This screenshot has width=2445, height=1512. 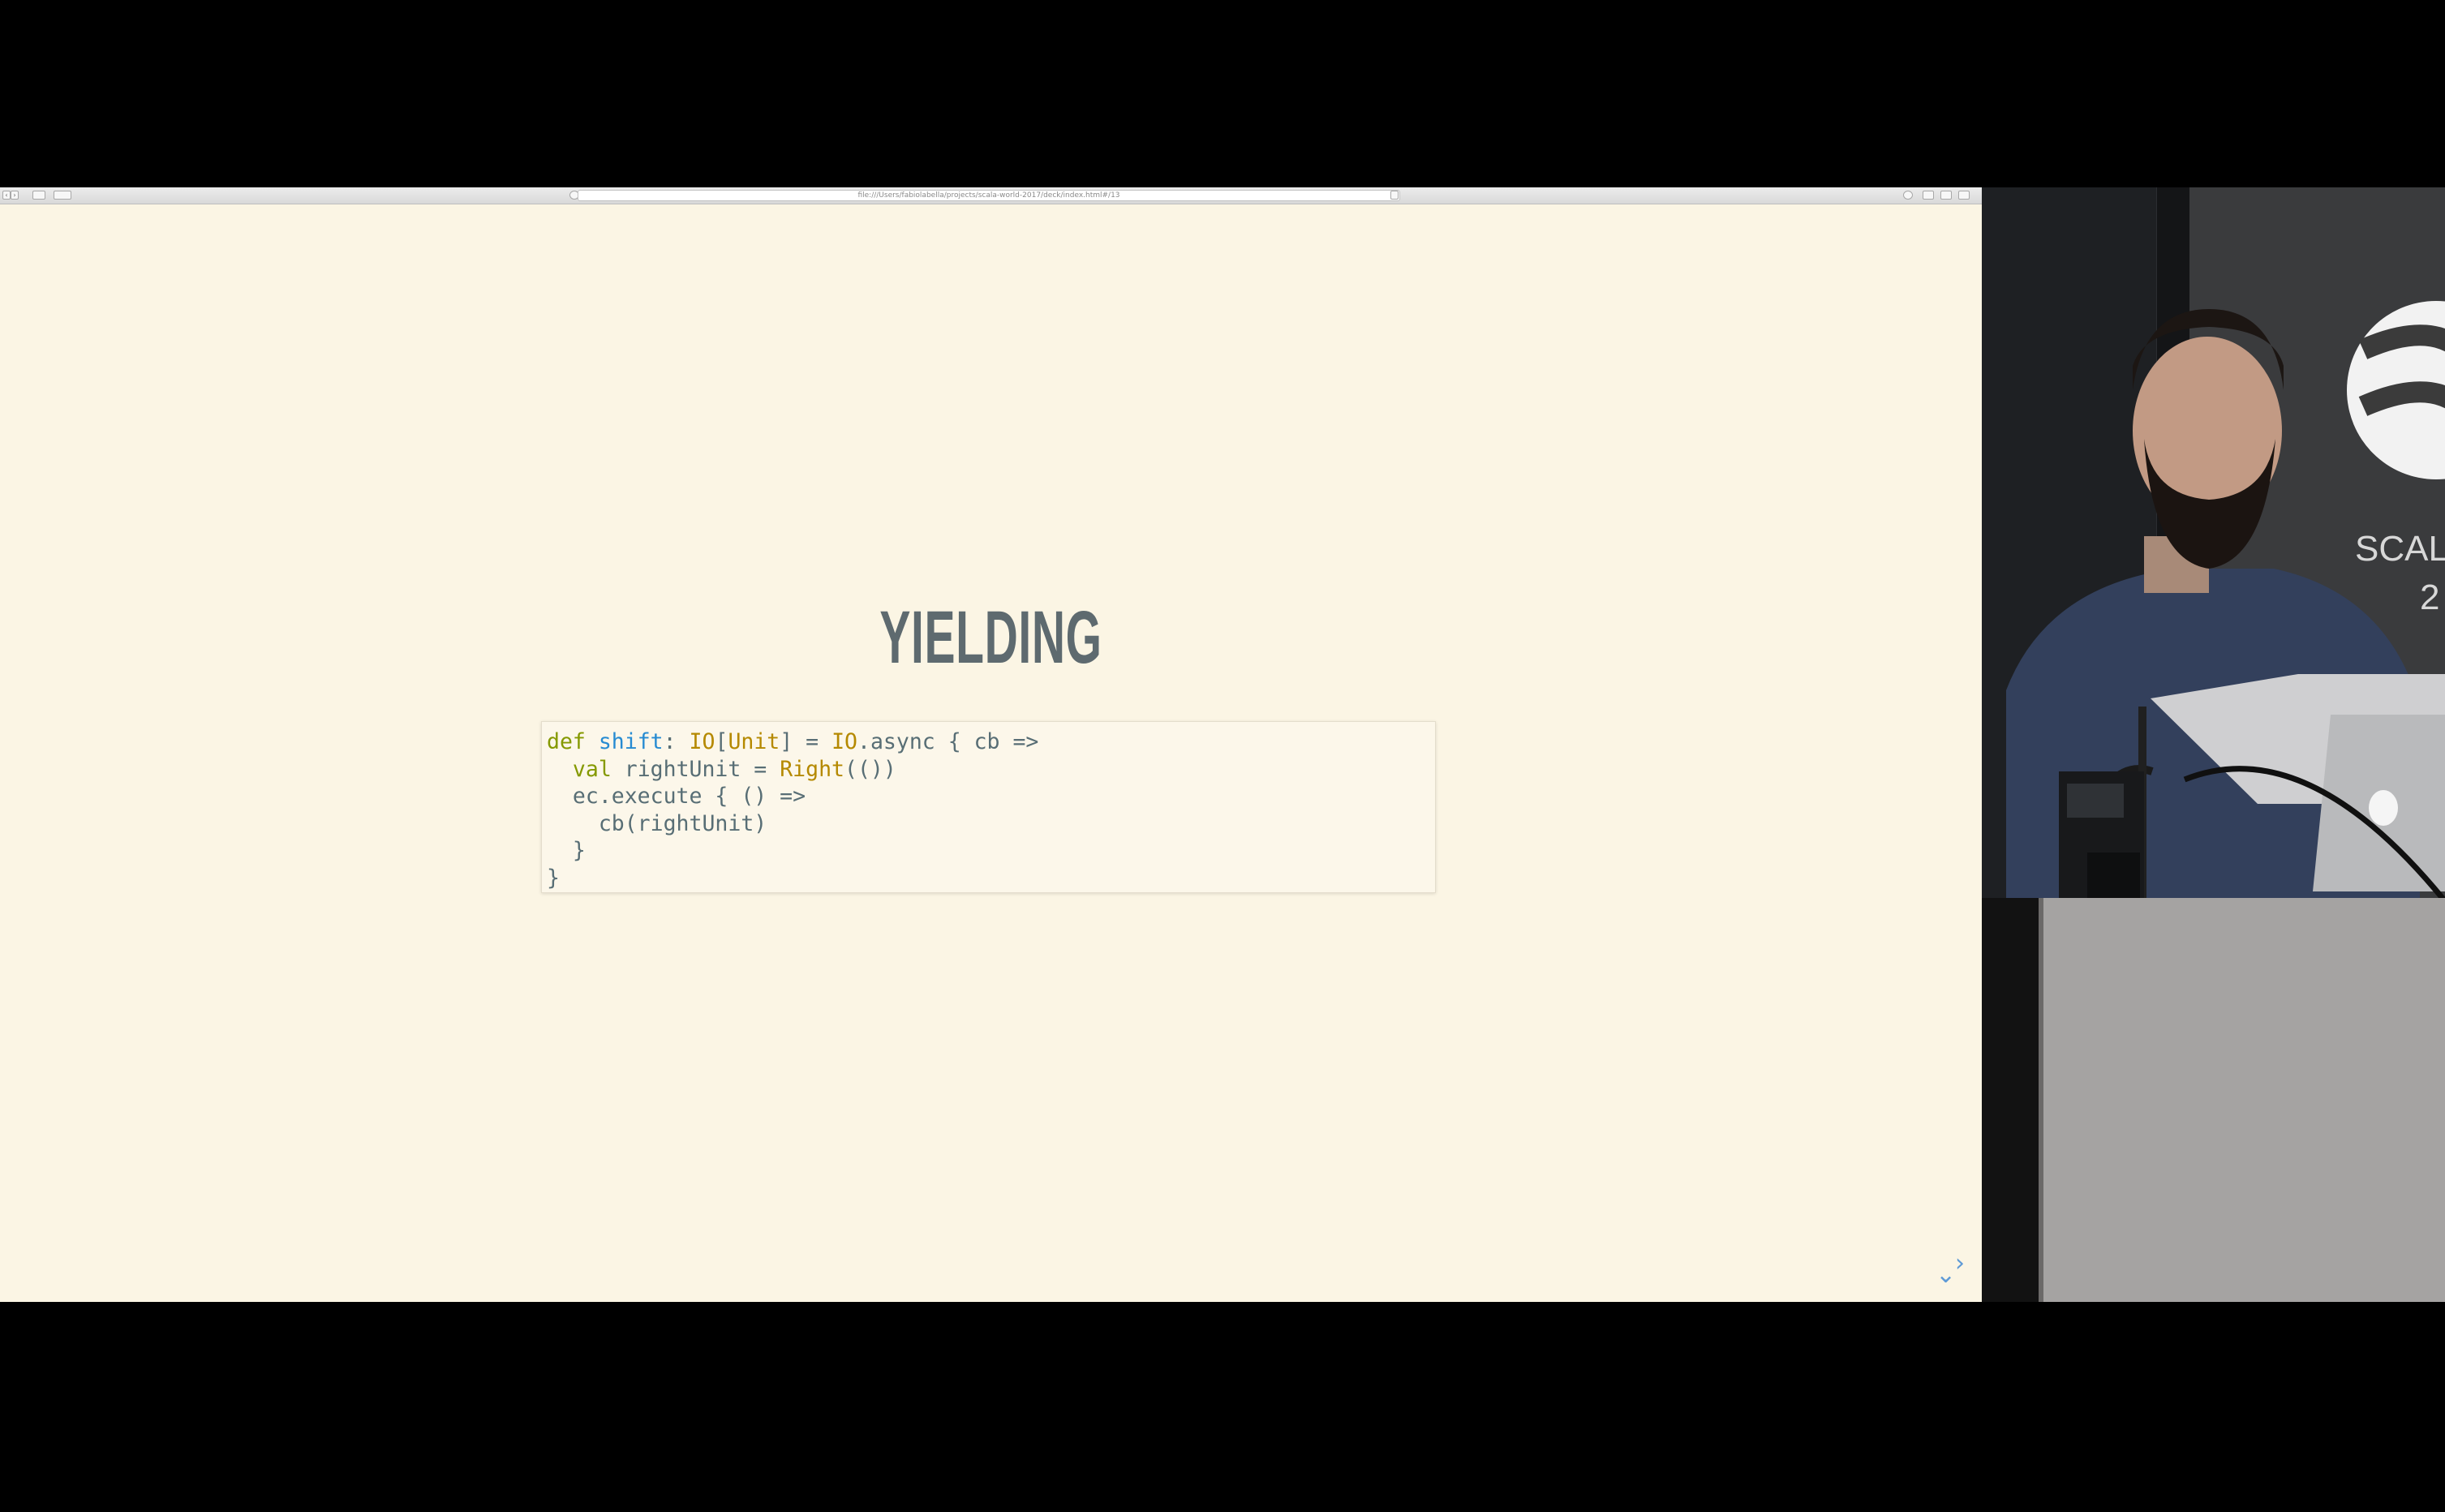 I want to click on forward-icon: ›, so click(x=15, y=195).